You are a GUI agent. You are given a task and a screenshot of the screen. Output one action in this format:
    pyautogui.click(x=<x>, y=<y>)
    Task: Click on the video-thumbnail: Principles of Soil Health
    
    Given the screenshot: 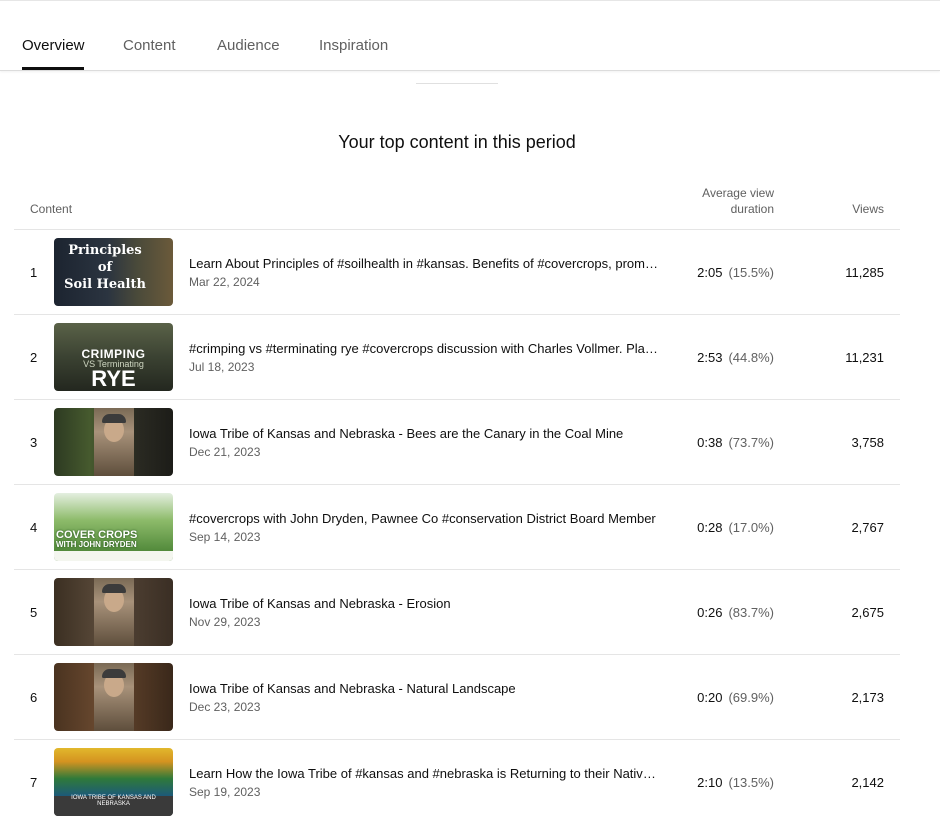 What is the action you would take?
    pyautogui.click(x=113, y=272)
    